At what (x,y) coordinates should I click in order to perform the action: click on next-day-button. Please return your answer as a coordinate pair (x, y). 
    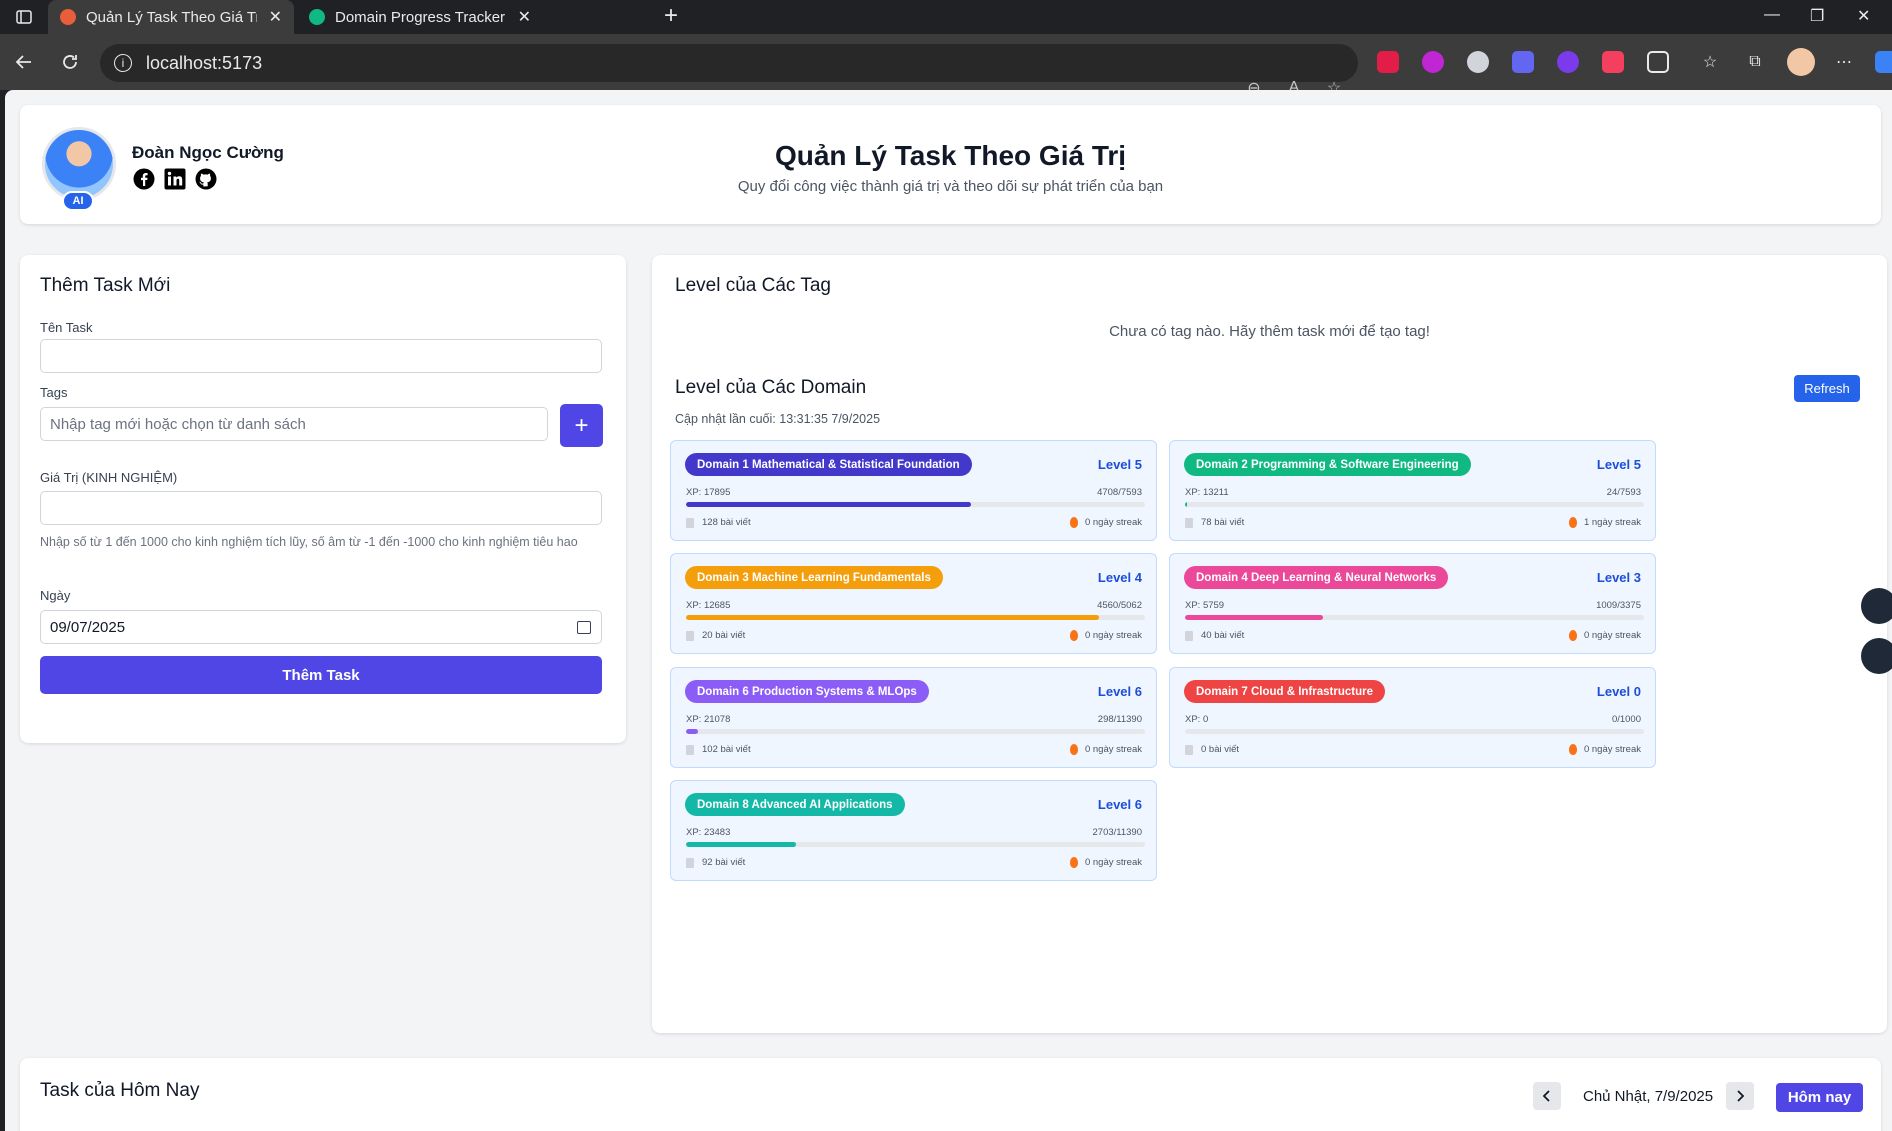
    Looking at the image, I should click on (1740, 1096).